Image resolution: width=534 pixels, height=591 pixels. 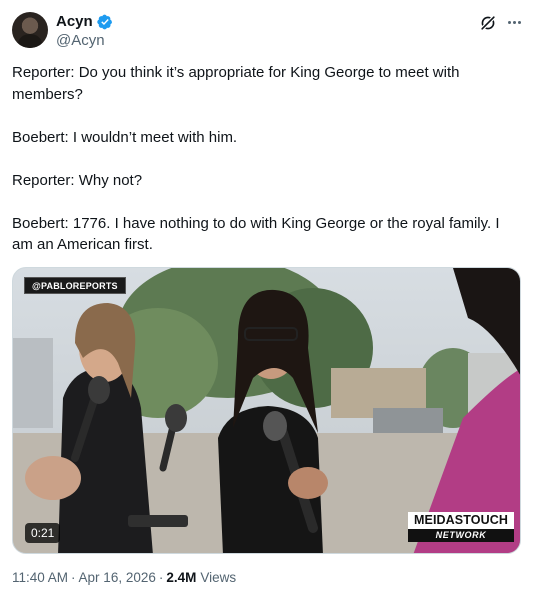 I want to click on more-options-icon, so click(x=514, y=22).